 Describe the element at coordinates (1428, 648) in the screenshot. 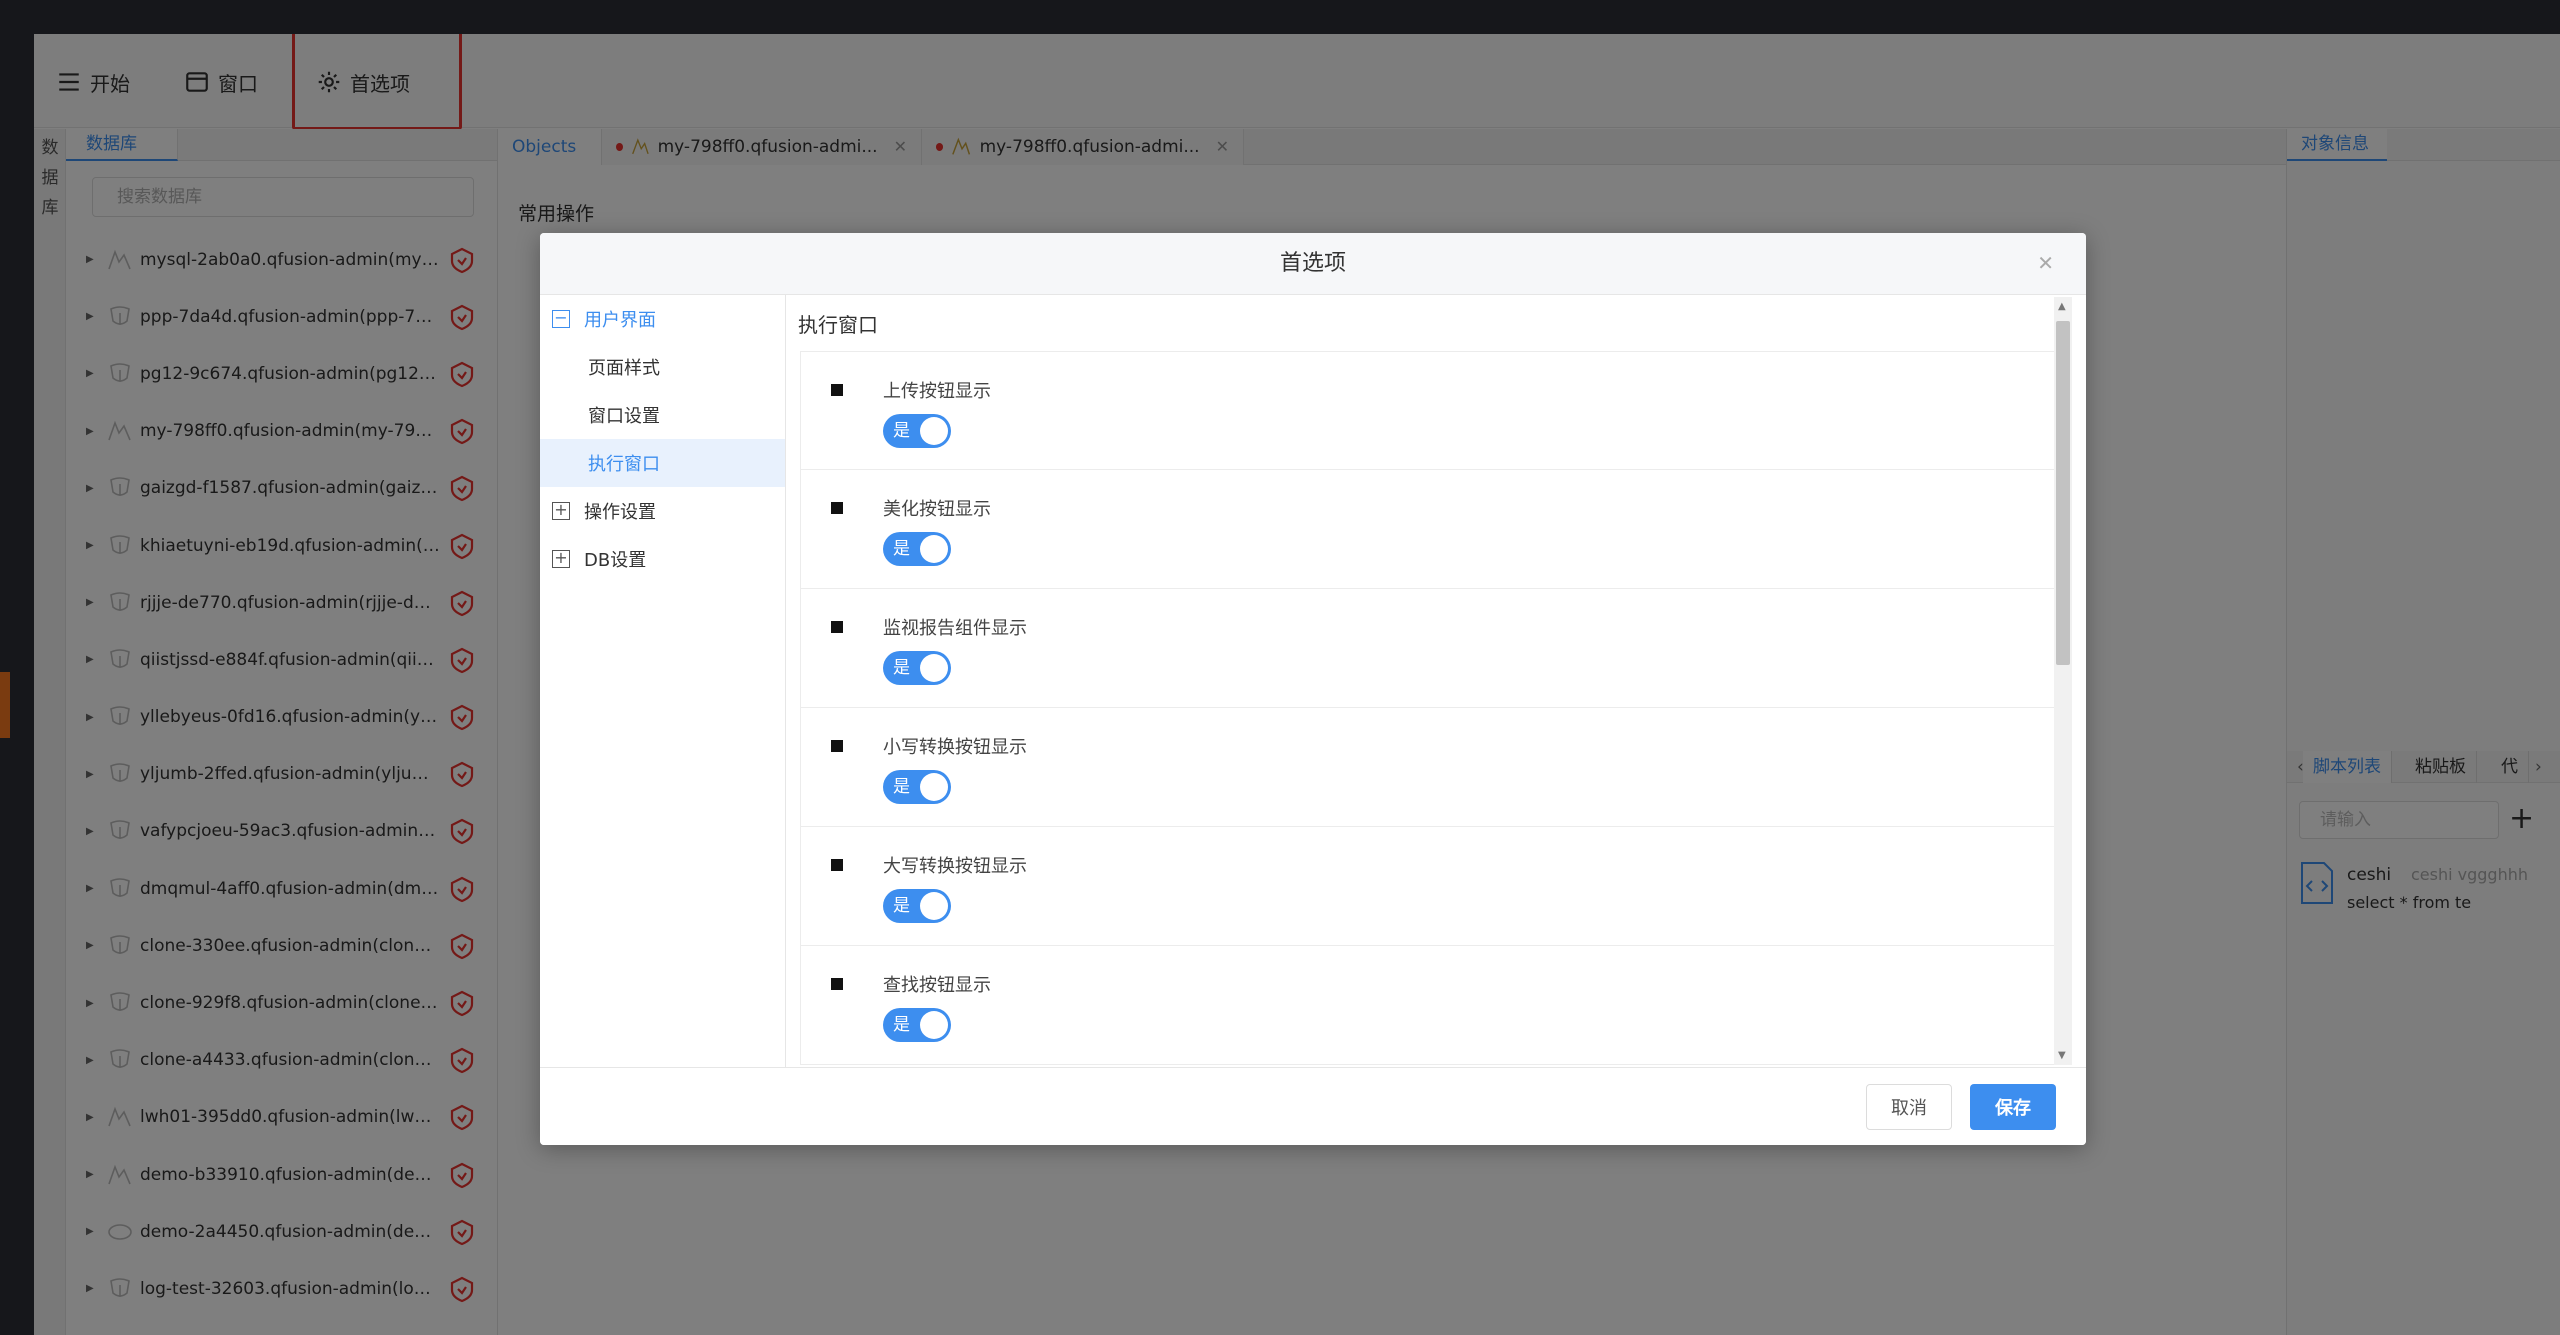

I see `setting-row: 监视报告组件显示是` at that location.